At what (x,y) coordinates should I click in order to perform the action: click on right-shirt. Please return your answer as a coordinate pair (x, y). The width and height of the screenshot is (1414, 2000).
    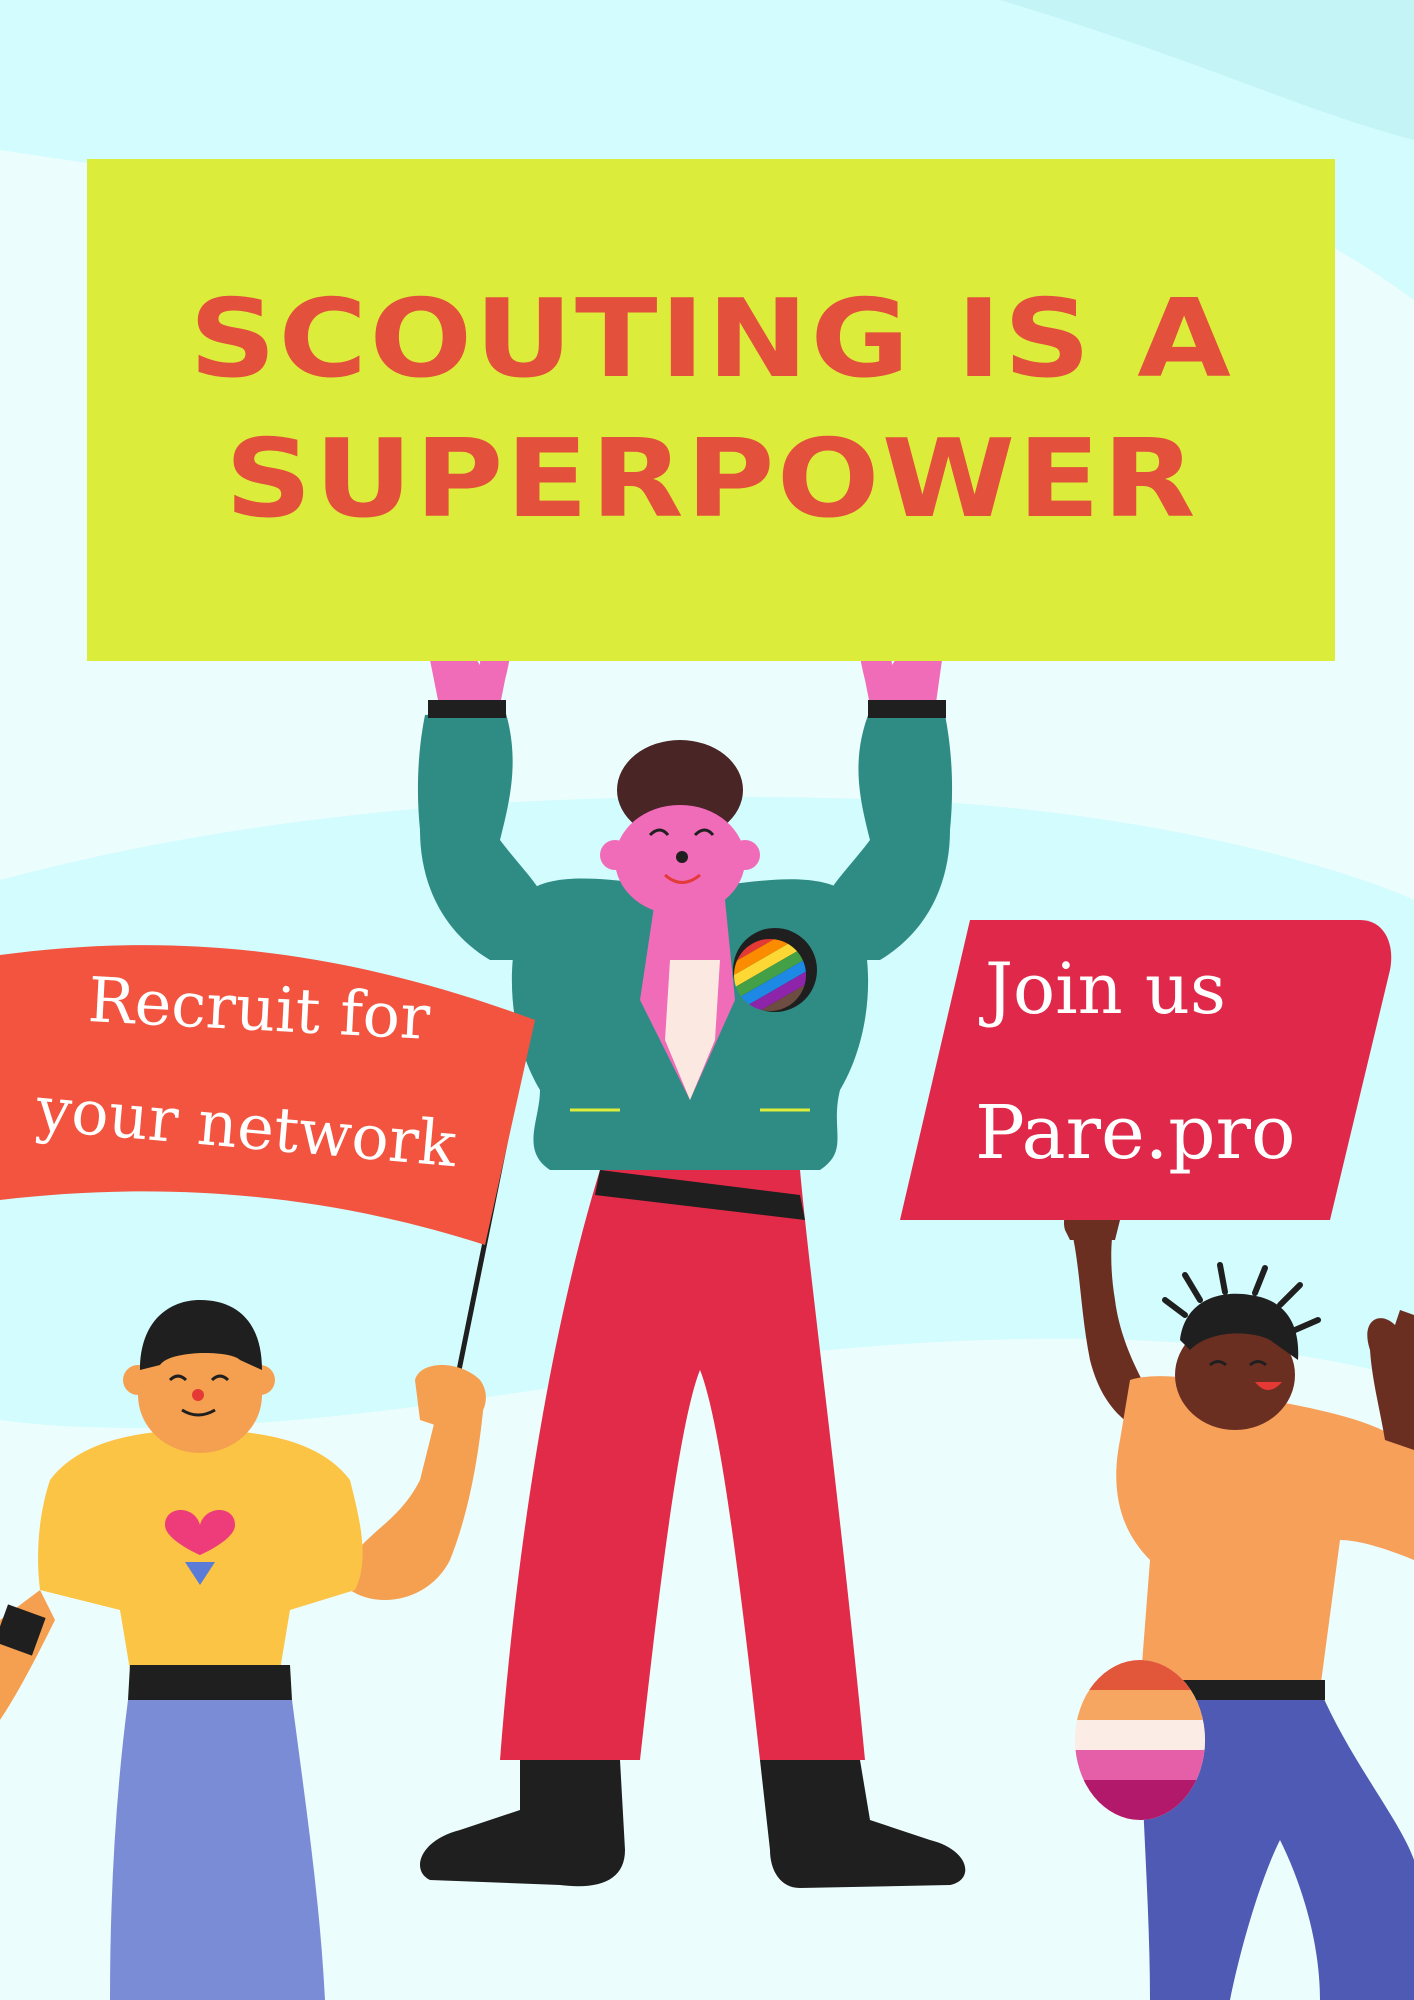
    Looking at the image, I should click on (1265, 1533).